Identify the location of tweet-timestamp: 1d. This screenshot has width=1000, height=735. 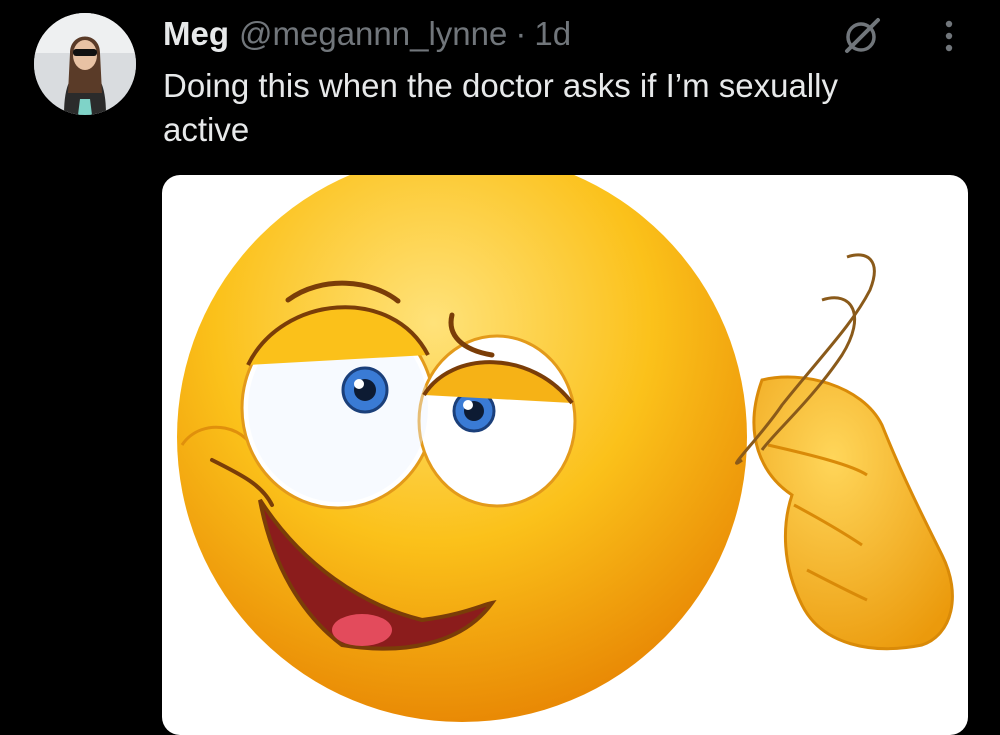
(552, 34).